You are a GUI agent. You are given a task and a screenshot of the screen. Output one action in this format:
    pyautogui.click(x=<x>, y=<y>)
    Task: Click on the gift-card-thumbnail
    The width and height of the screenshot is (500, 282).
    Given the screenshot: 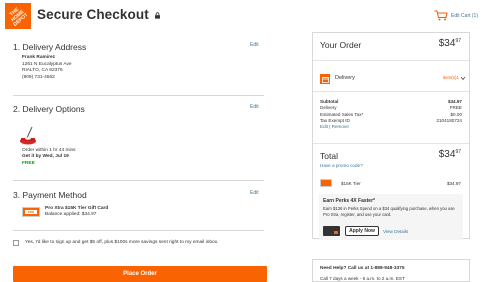 What is the action you would take?
    pyautogui.click(x=326, y=183)
    